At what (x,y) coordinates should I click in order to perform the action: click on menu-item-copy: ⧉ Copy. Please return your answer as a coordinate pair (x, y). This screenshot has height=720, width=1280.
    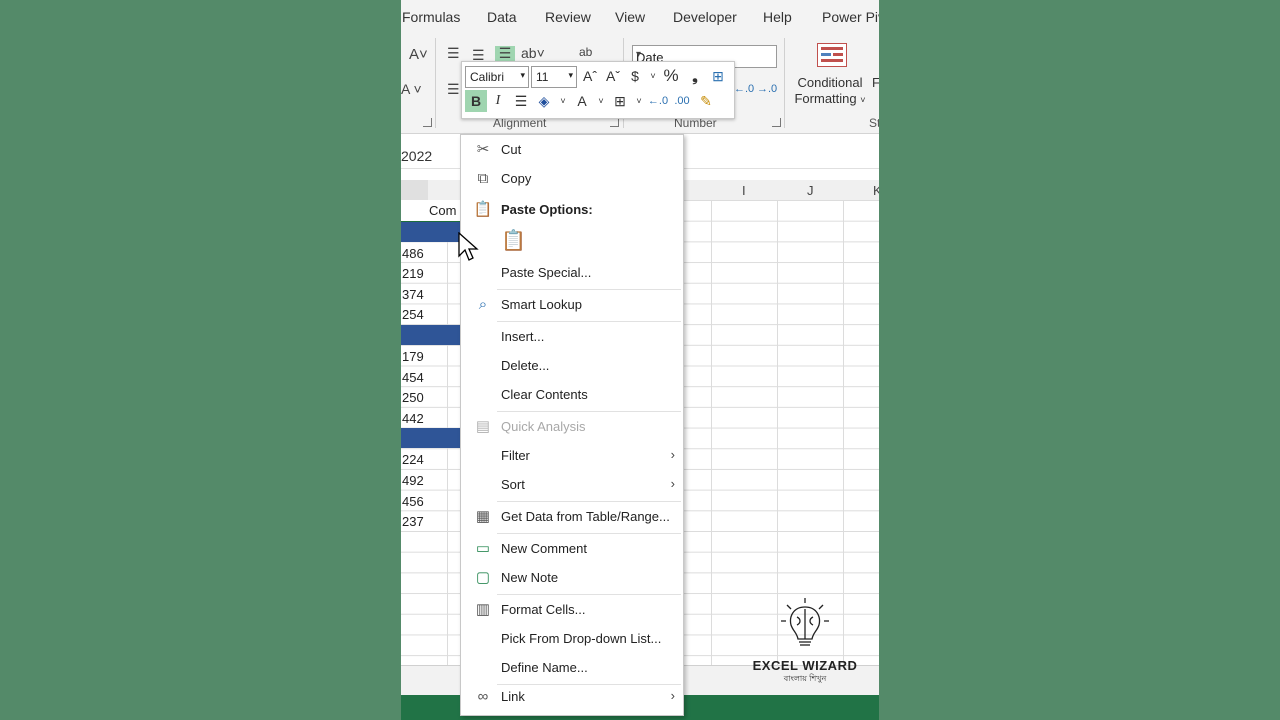
    Looking at the image, I should click on (572, 179).